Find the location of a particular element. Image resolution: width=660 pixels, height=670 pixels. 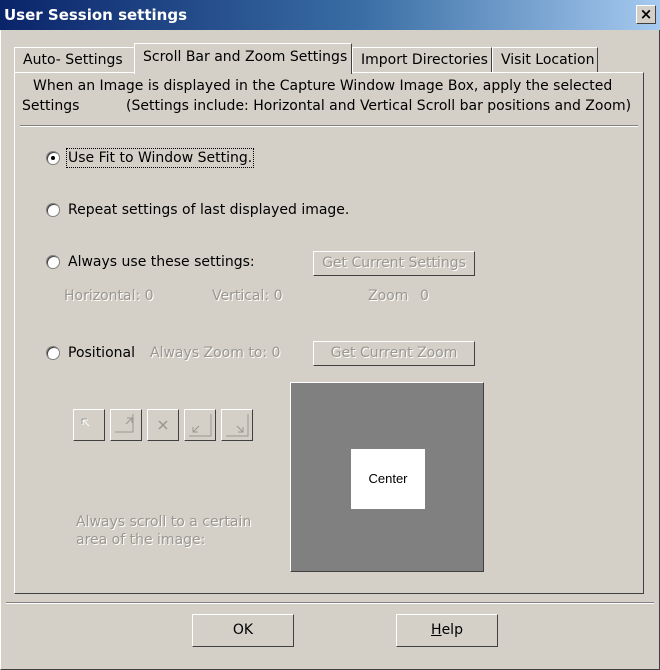

position-preview: Center is located at coordinates (387, 477).